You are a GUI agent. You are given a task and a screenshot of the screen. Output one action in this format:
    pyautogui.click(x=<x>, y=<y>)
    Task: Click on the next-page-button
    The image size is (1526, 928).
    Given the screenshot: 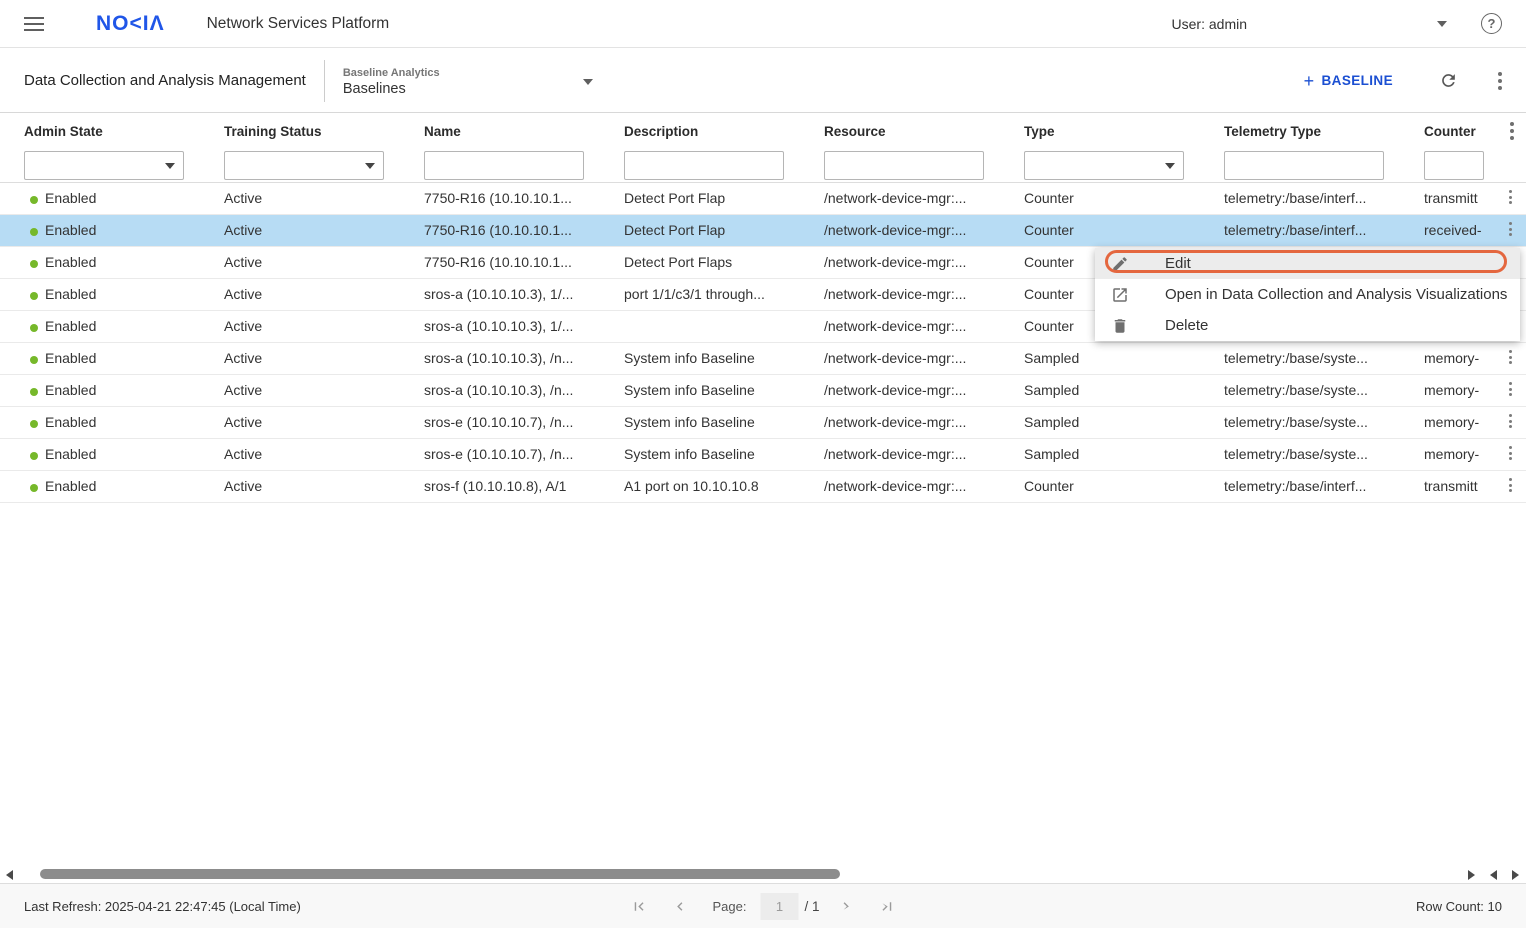 What is the action you would take?
    pyautogui.click(x=846, y=906)
    